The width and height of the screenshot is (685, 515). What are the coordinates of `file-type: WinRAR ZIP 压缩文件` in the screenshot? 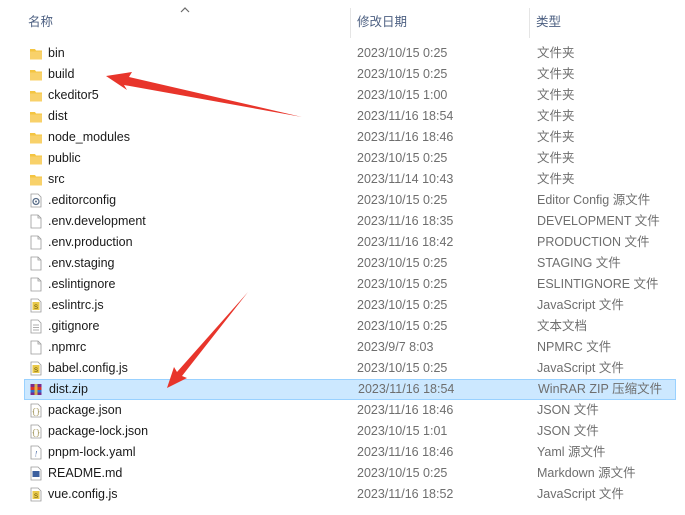 It's located at (600, 389).